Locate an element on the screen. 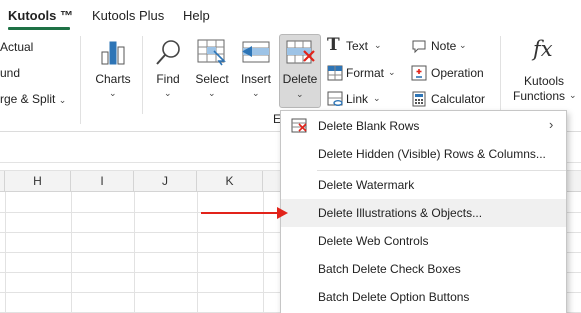 The height and width of the screenshot is (313, 581). note-button: Note ⌄ is located at coordinates (451, 46).